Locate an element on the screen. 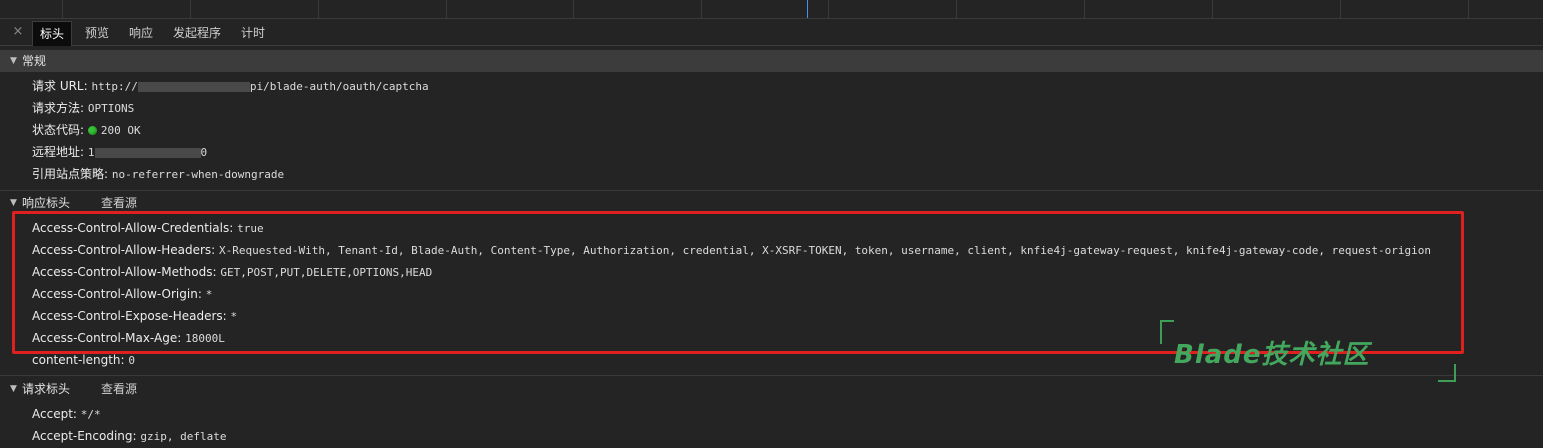 This screenshot has height=448, width=1543. tab-timing: 计时 is located at coordinates (253, 33).